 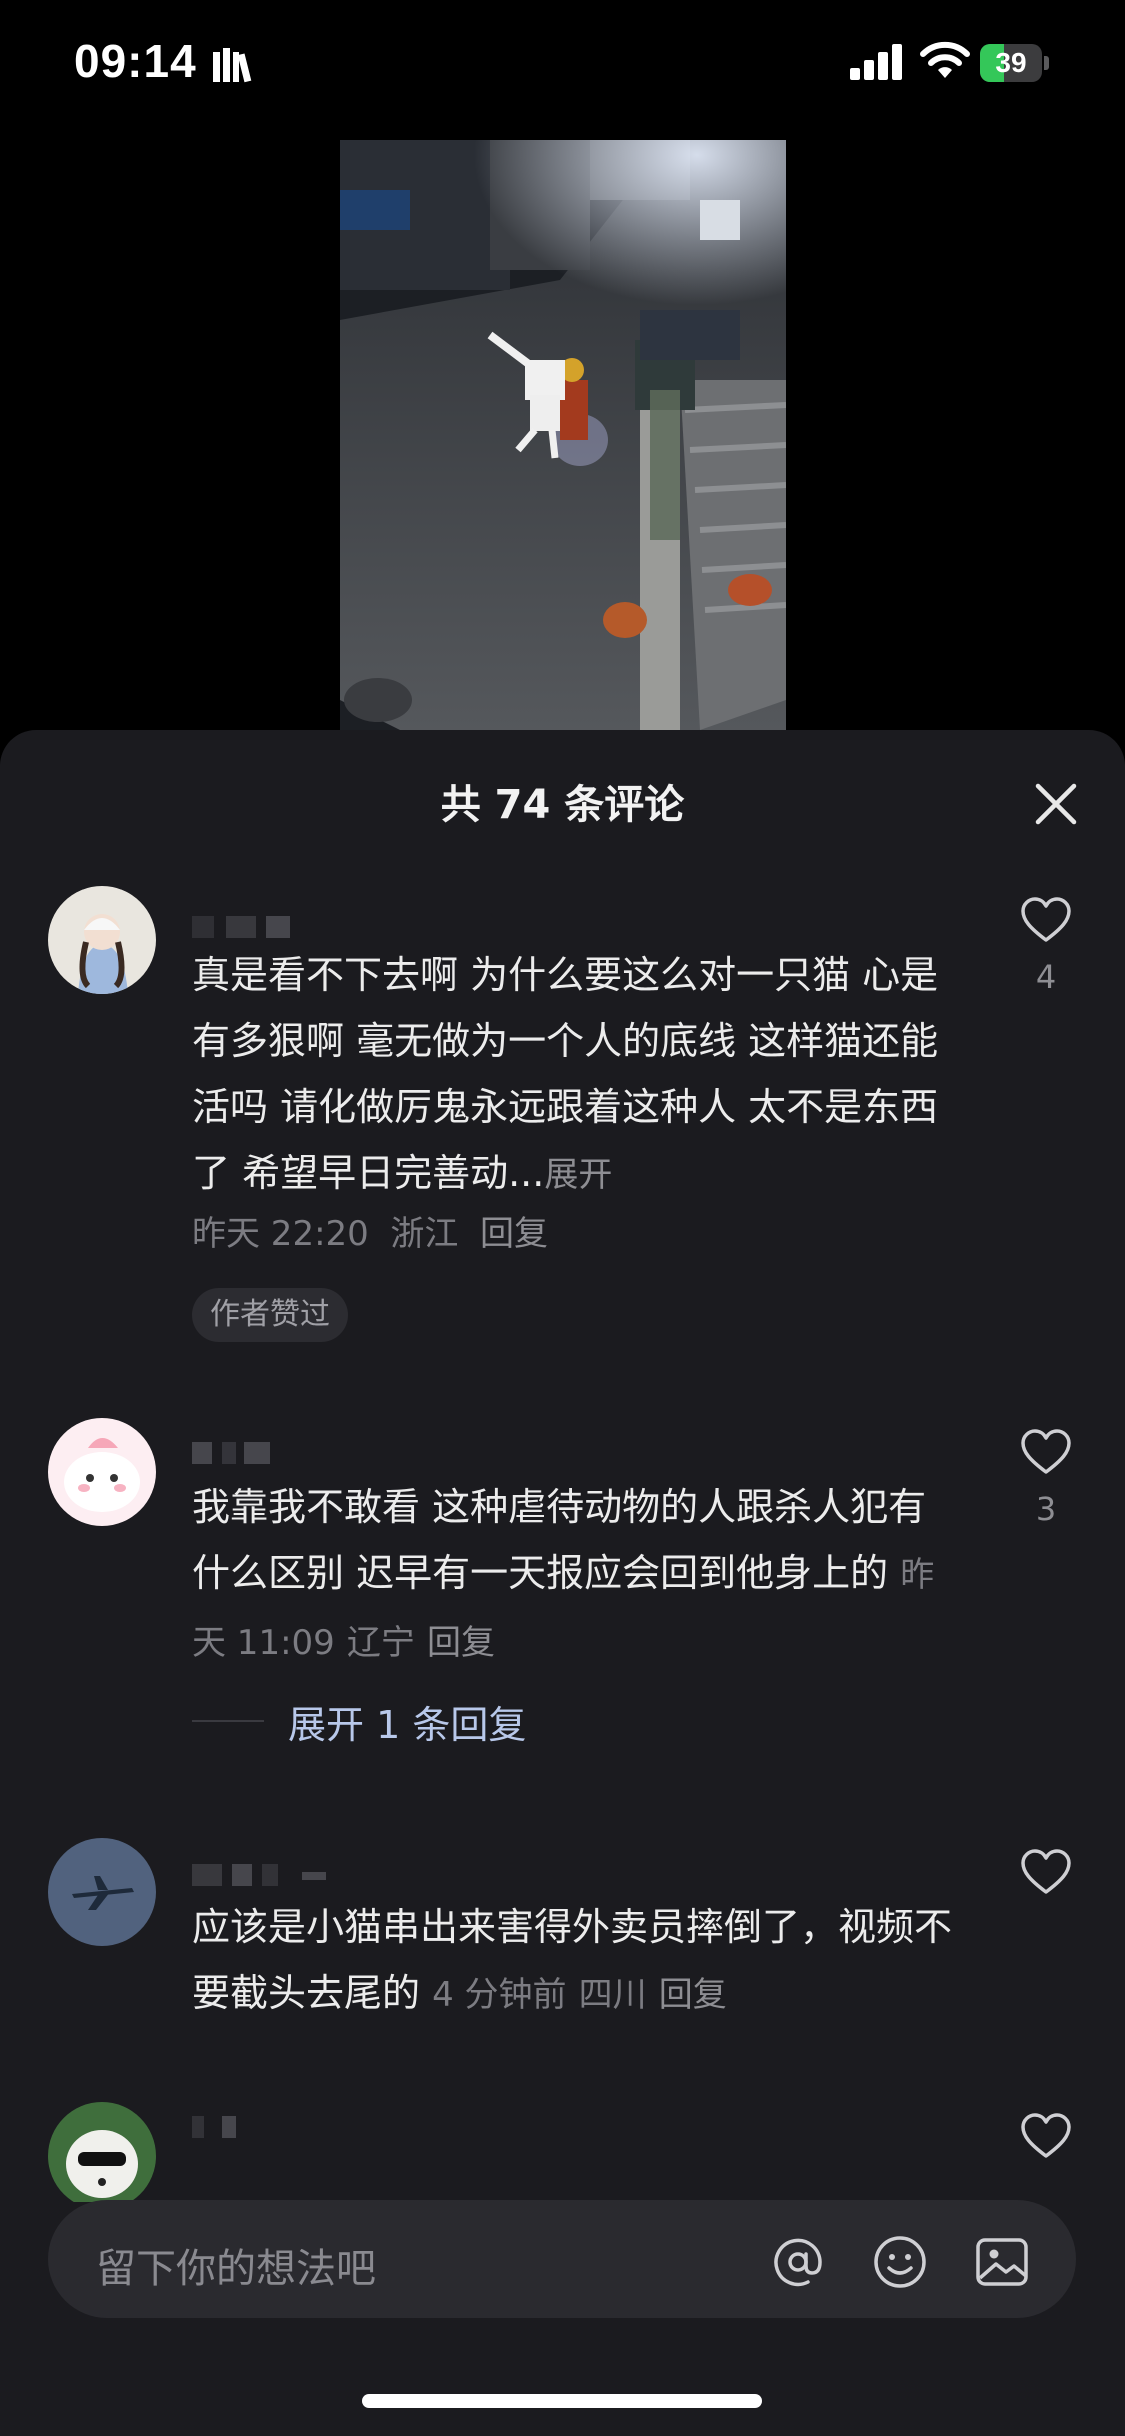 I want to click on home-indicator, so click(x=562, y=2401).